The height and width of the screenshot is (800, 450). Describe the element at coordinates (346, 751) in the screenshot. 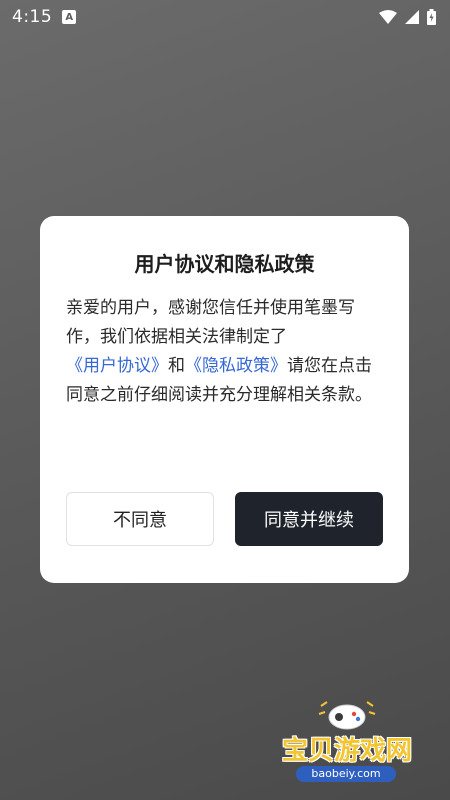

I see `watermark-brand: 宝贝游戏网` at that location.